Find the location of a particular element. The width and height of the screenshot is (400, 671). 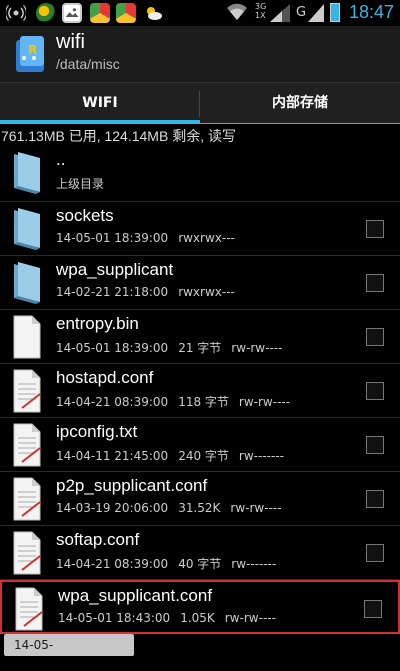

file-meta: 14-05-01 18:39:00 21 字节 rw-rw---- is located at coordinates (169, 348).